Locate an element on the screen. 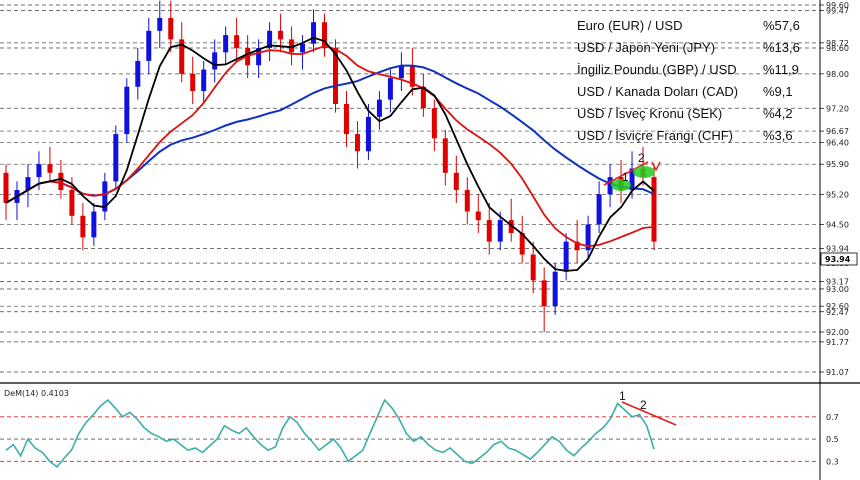  indicator-tick-label: 0.5 is located at coordinates (832, 439).